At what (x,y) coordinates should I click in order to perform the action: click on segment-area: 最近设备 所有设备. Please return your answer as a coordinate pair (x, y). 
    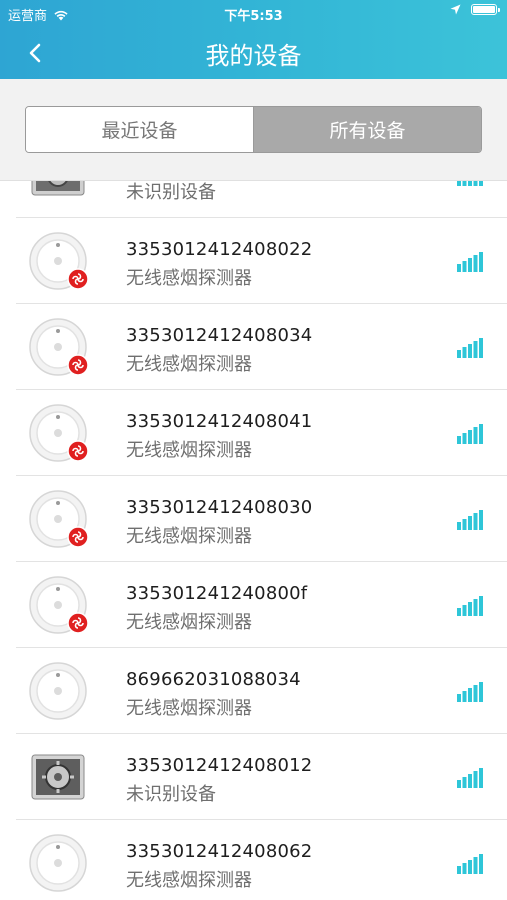
    Looking at the image, I should click on (253, 130).